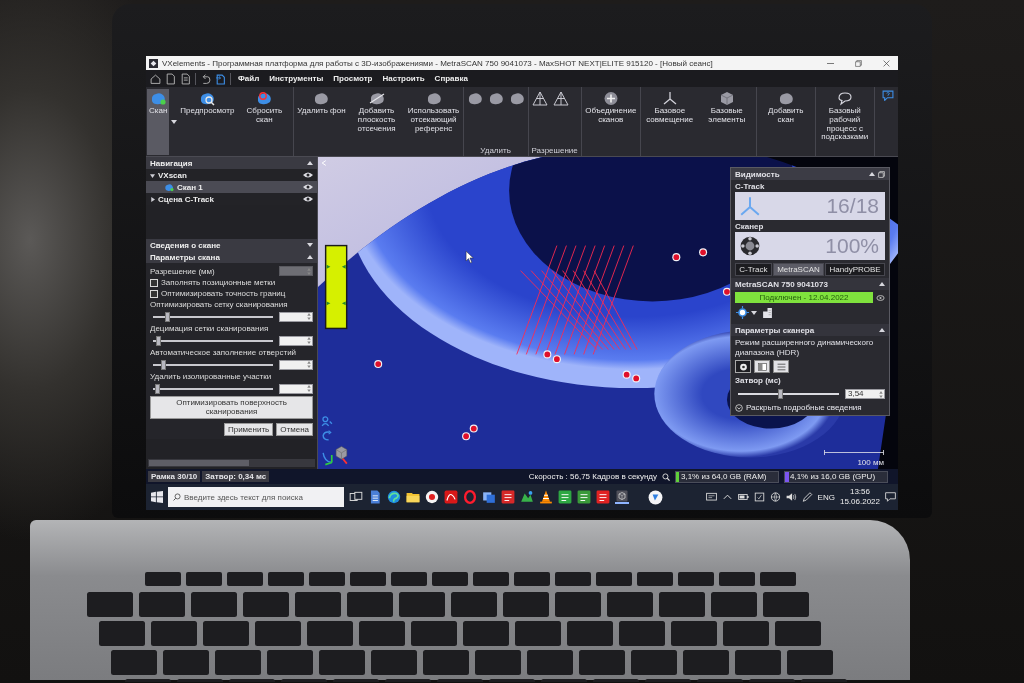  Describe the element at coordinates (844, 122) in the screenshot. I see `ribbon-button: Базовый рабочий процесс с подсказками` at that location.